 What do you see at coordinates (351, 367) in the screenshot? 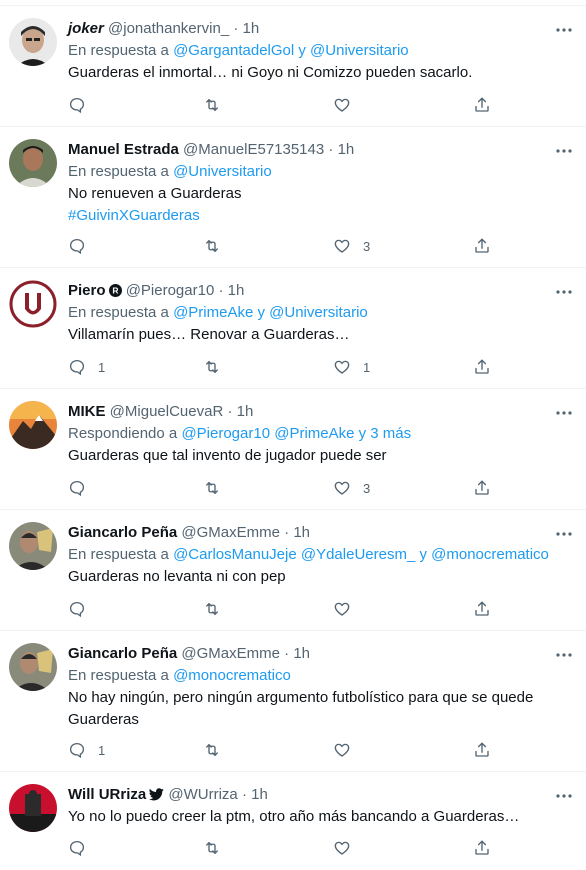
I see `like-button: 1` at bounding box center [351, 367].